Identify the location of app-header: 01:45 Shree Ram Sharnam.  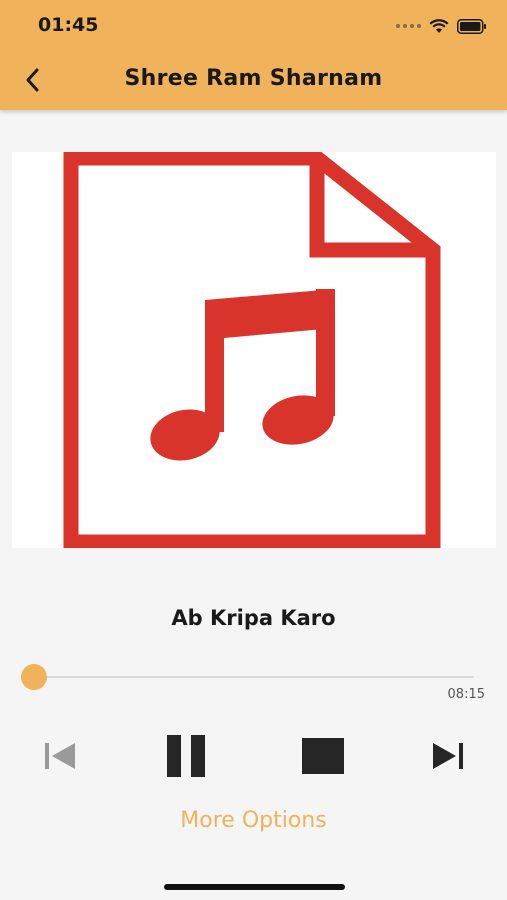
(253, 55).